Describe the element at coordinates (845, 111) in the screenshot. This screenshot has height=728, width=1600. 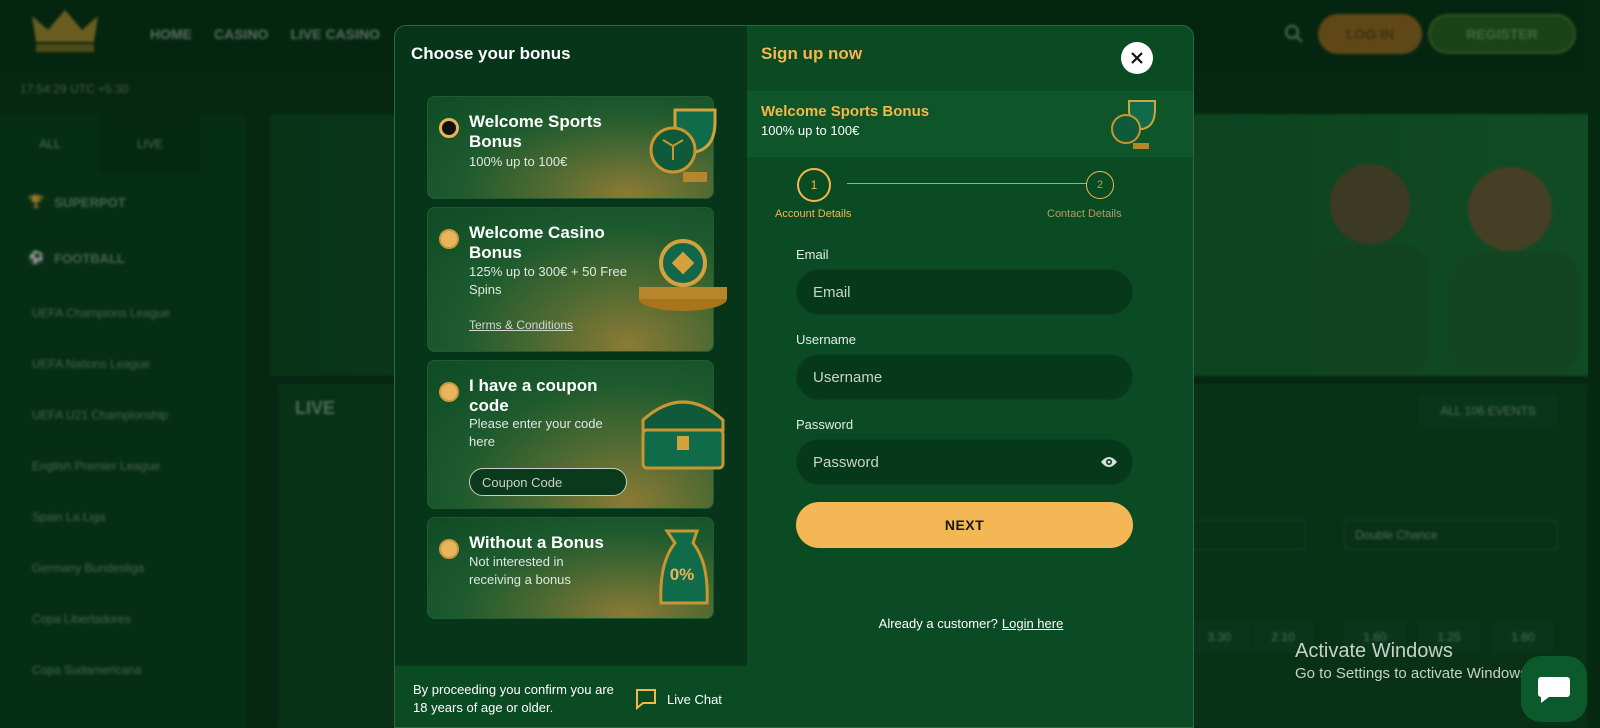
I see `selected-bonus-title: Welcome Sports Bonus` at that location.